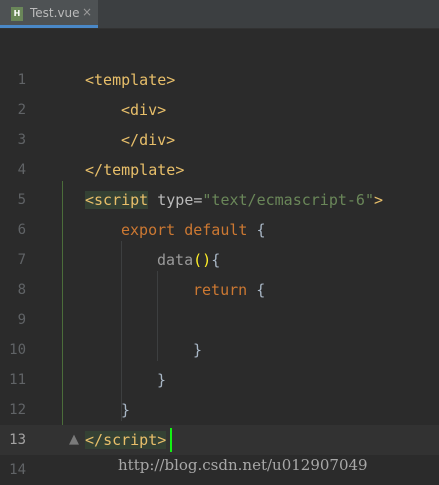 The height and width of the screenshot is (485, 439). I want to click on line-number: 1, so click(21, 80).